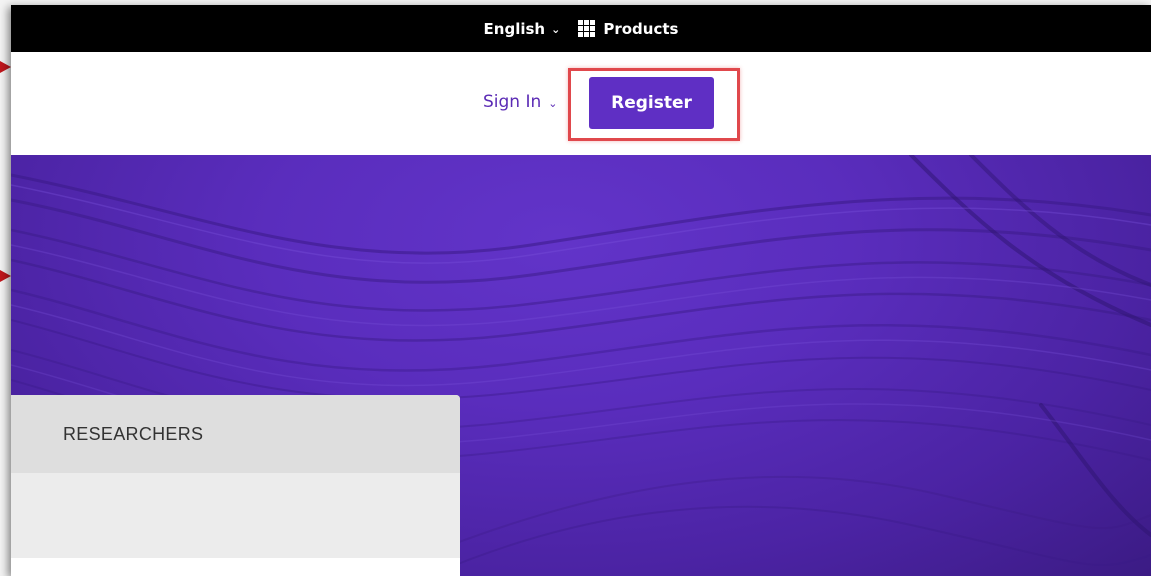 The width and height of the screenshot is (1151, 576). Describe the element at coordinates (512, 102) in the screenshot. I see `sign-in-label: Sign In` at that location.